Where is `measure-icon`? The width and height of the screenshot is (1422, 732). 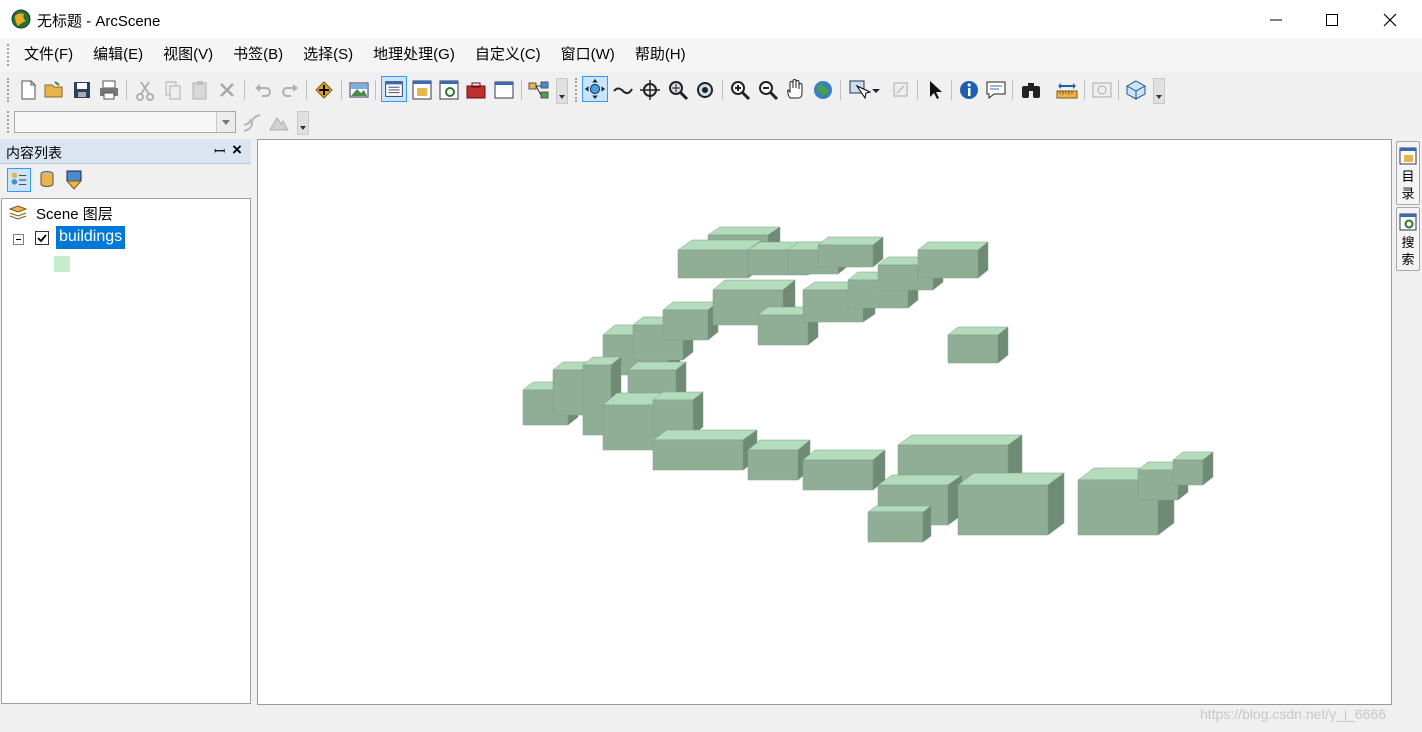 measure-icon is located at coordinates (1067, 90).